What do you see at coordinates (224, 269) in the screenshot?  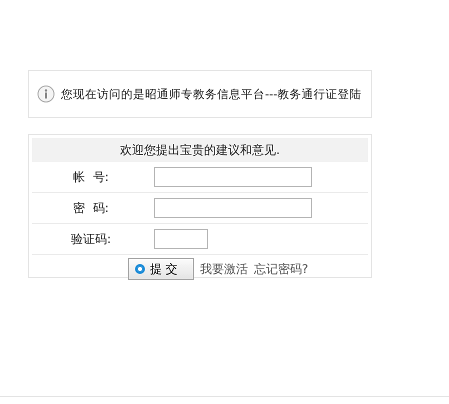 I see `link: 我要激活` at bounding box center [224, 269].